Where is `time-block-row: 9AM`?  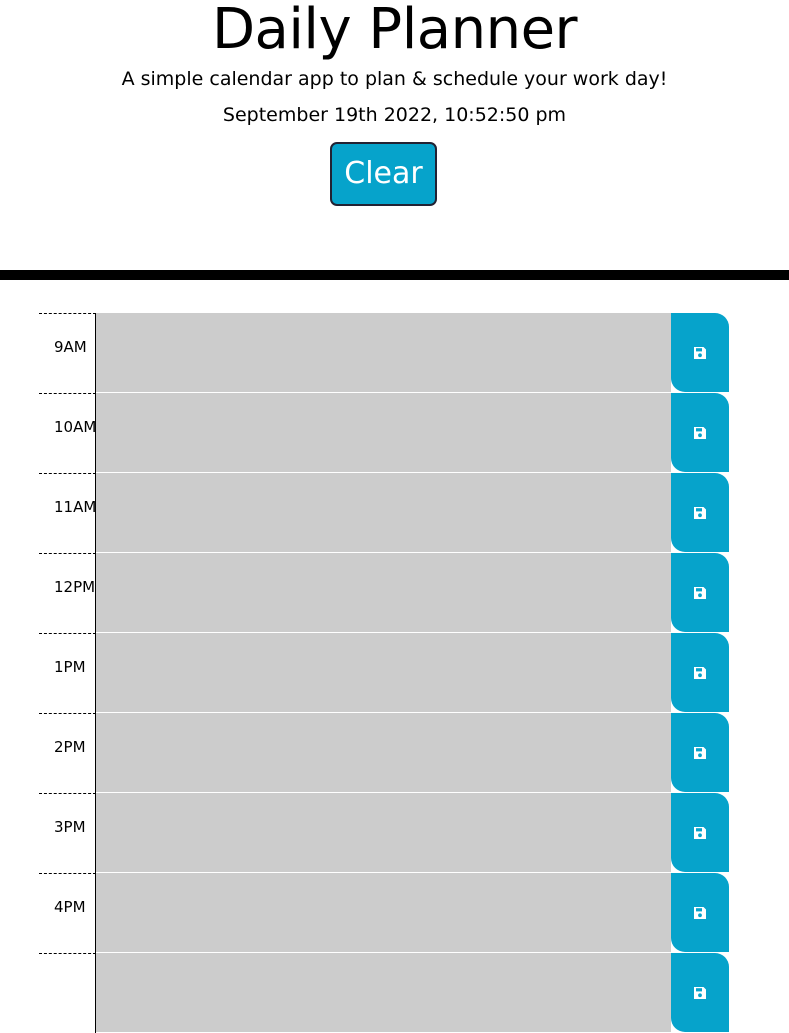 time-block-row: 9AM is located at coordinates (384, 353).